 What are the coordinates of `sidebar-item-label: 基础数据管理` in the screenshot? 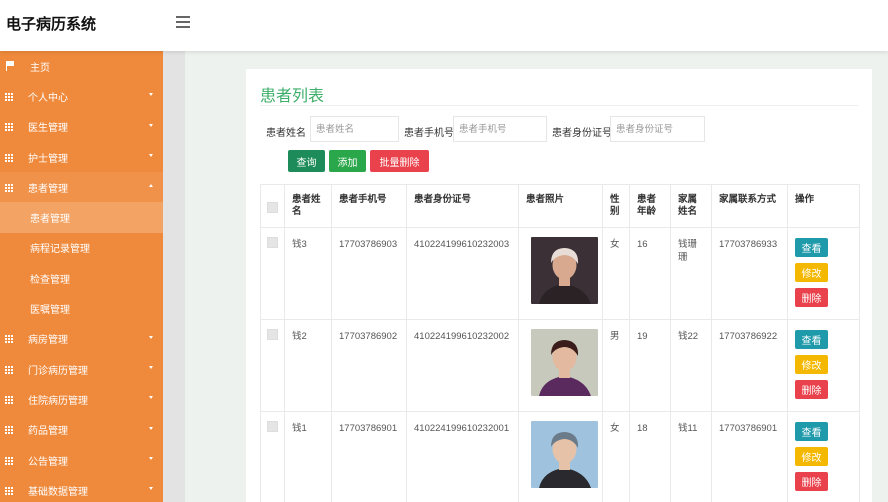 It's located at (58, 492).